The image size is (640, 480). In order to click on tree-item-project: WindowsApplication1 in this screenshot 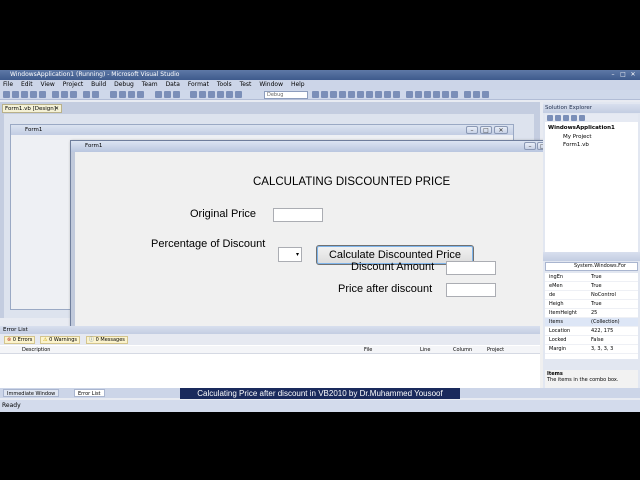, I will do `click(581, 128)`.